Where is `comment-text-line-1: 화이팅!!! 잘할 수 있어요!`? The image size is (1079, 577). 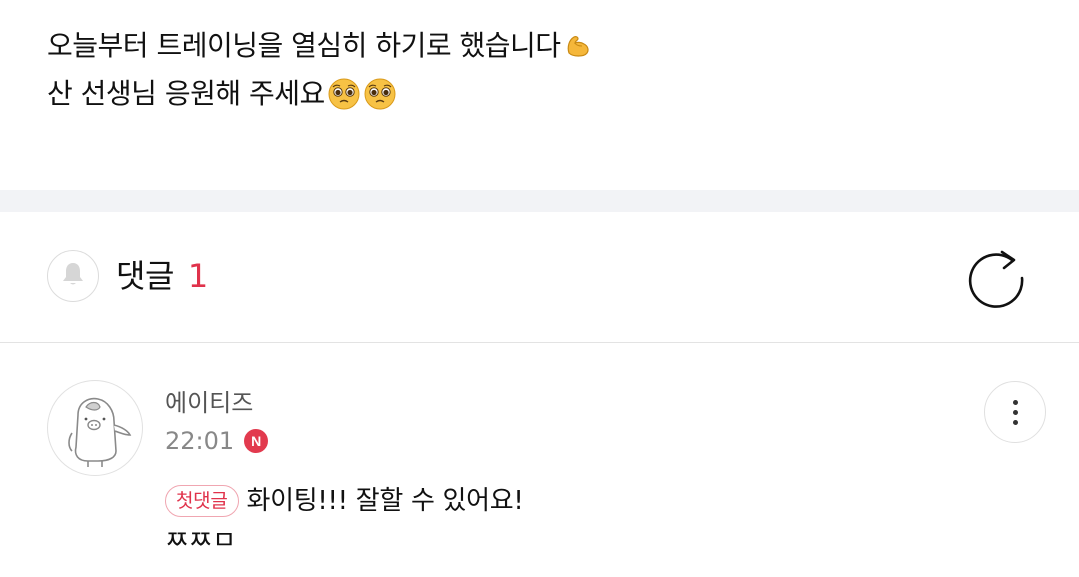
comment-text-line-1: 화이팅!!! 잘할 수 있어요! is located at coordinates (385, 501).